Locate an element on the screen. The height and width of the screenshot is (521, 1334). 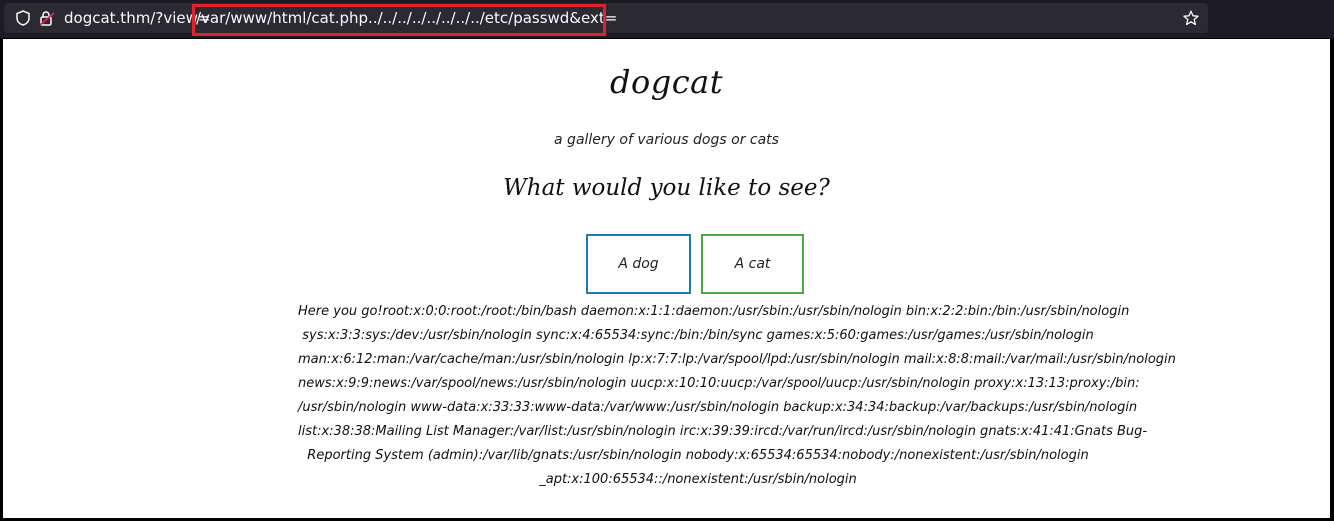
page-prompt: What would you like to see? is located at coordinates (666, 188).